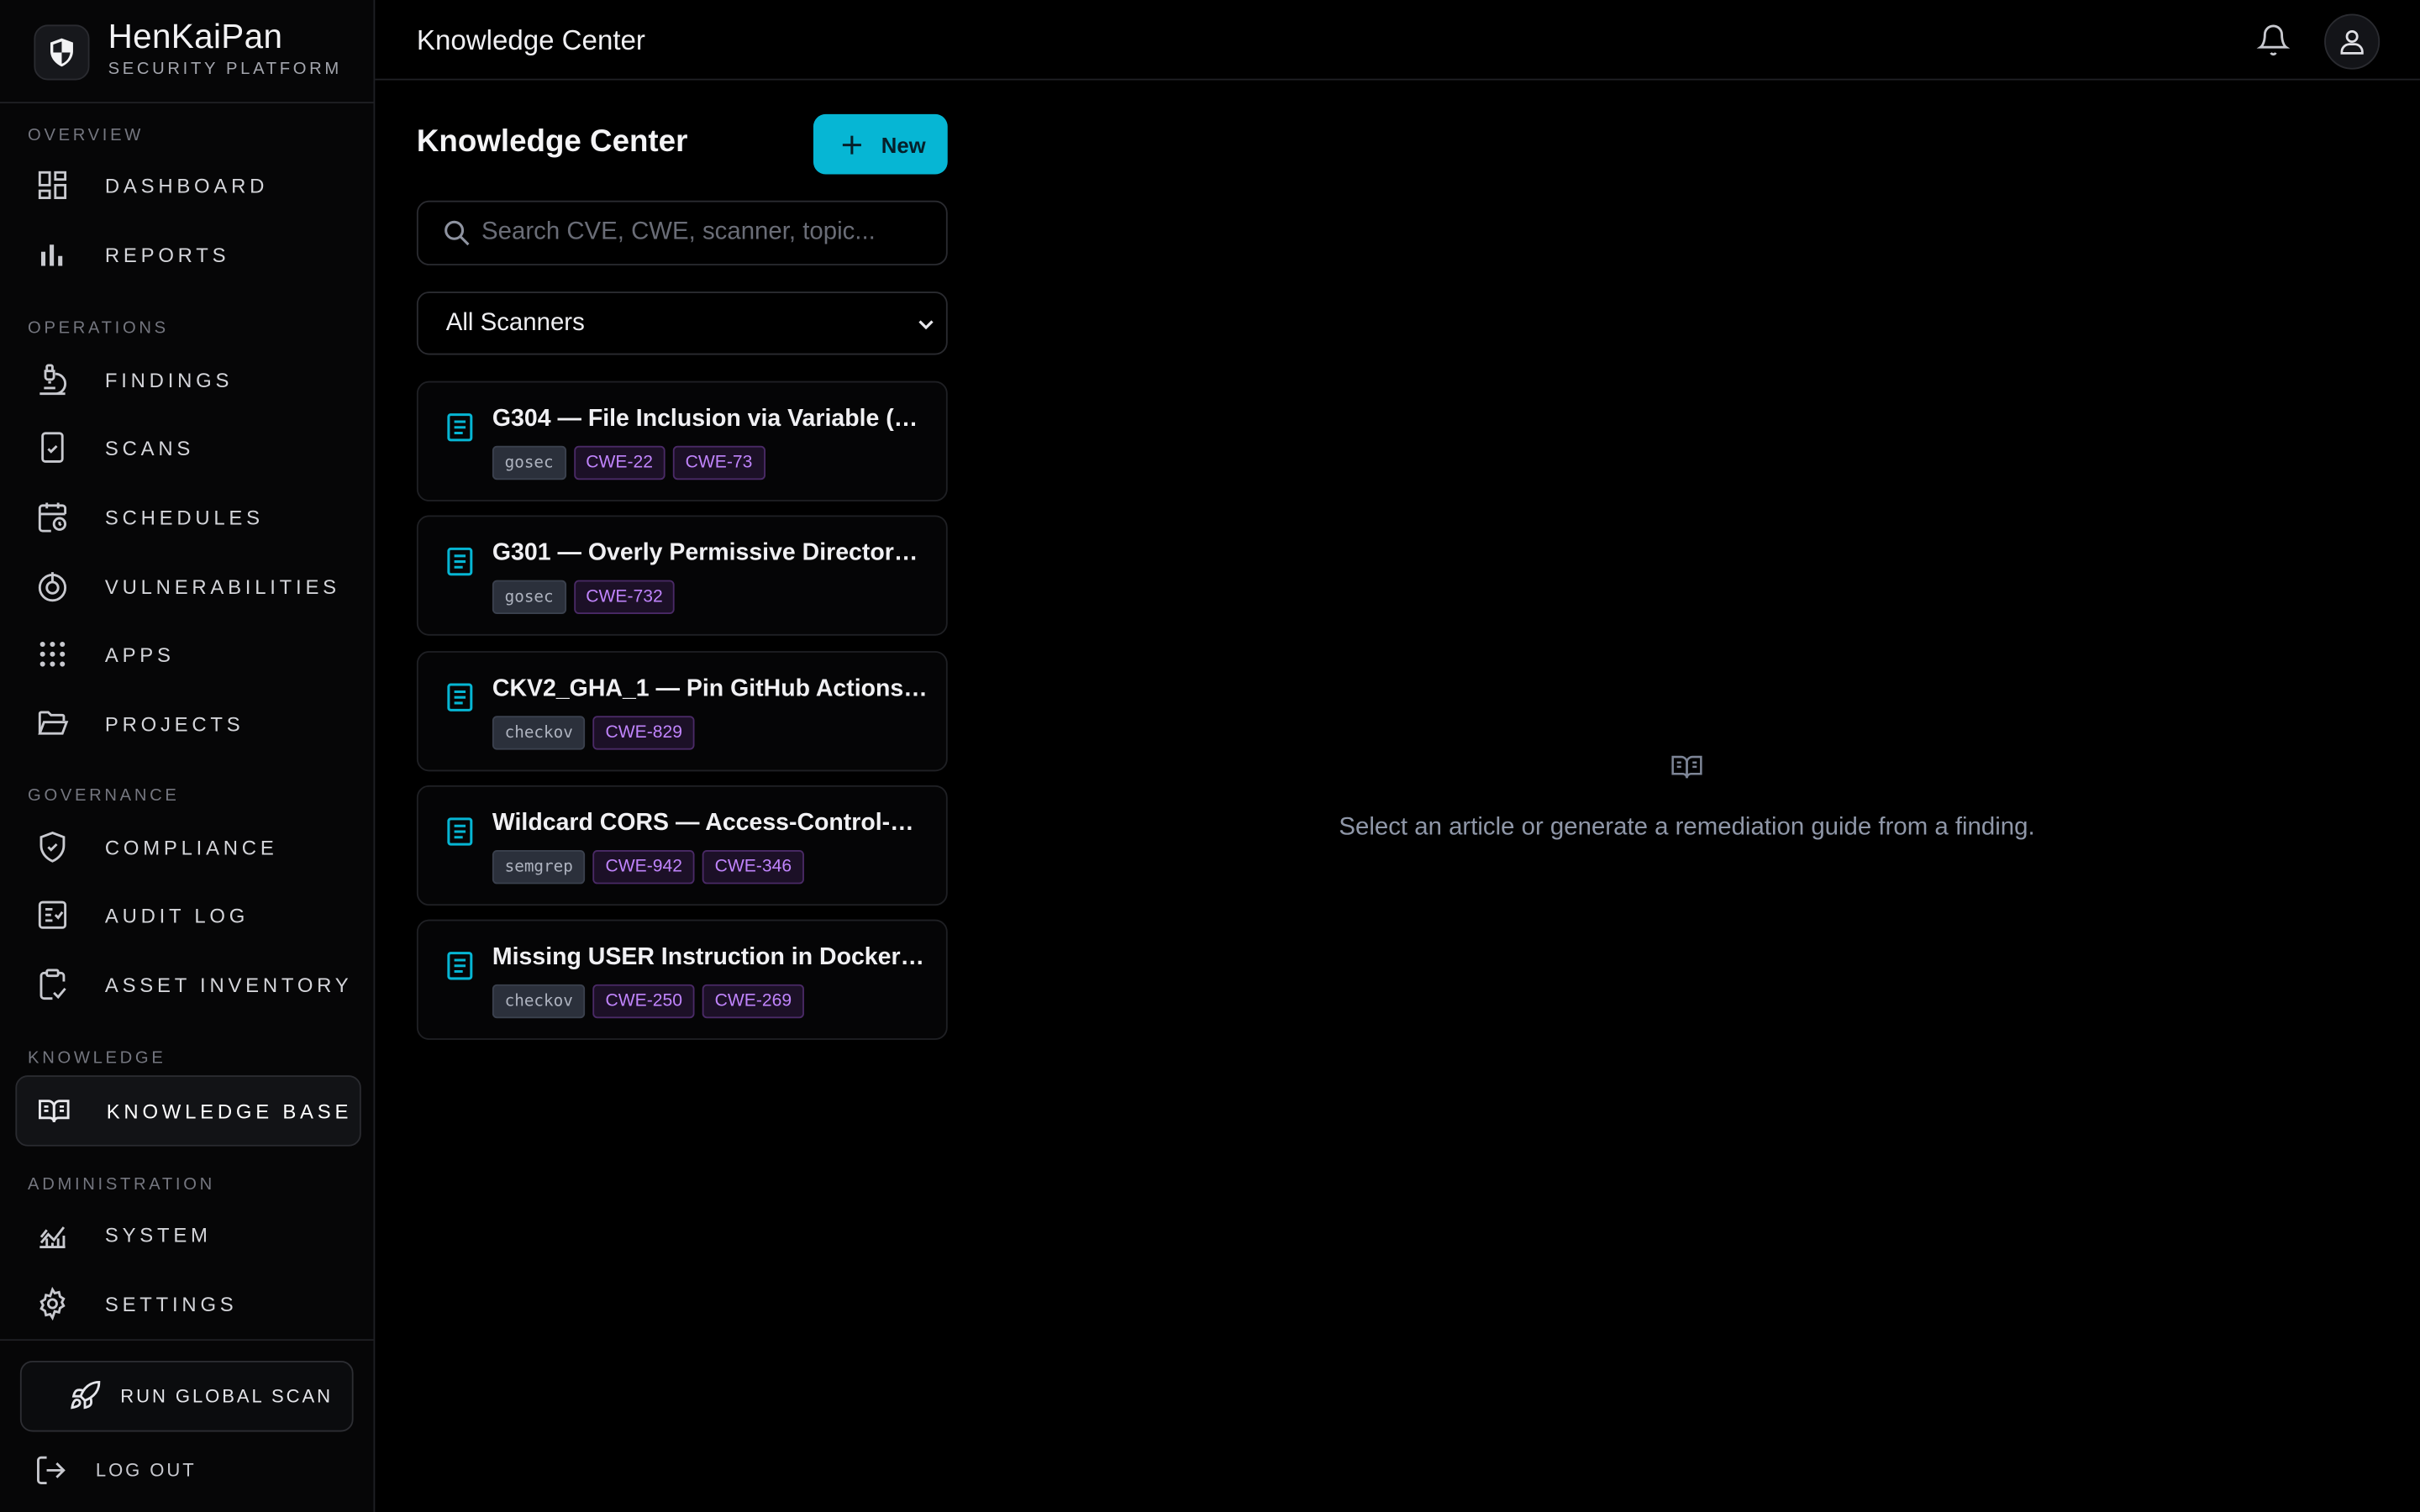 The height and width of the screenshot is (1512, 2420). What do you see at coordinates (146, 1470) in the screenshot?
I see `logout-label: LOG OUT` at bounding box center [146, 1470].